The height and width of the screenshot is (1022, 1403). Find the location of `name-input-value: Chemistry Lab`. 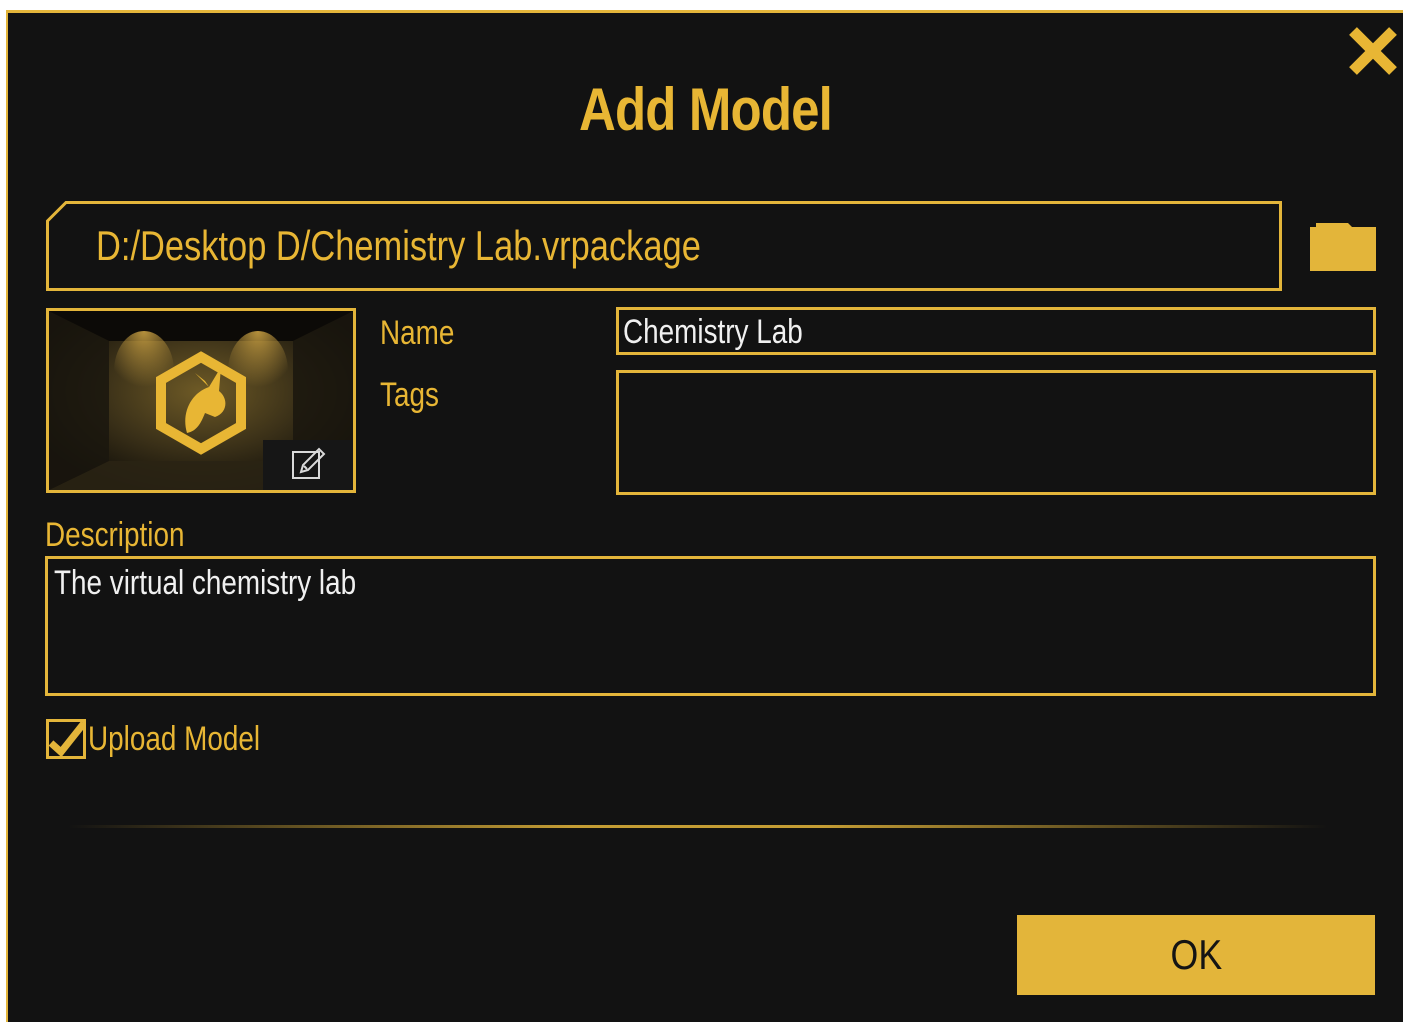

name-input-value: Chemistry Lab is located at coordinates (713, 332).